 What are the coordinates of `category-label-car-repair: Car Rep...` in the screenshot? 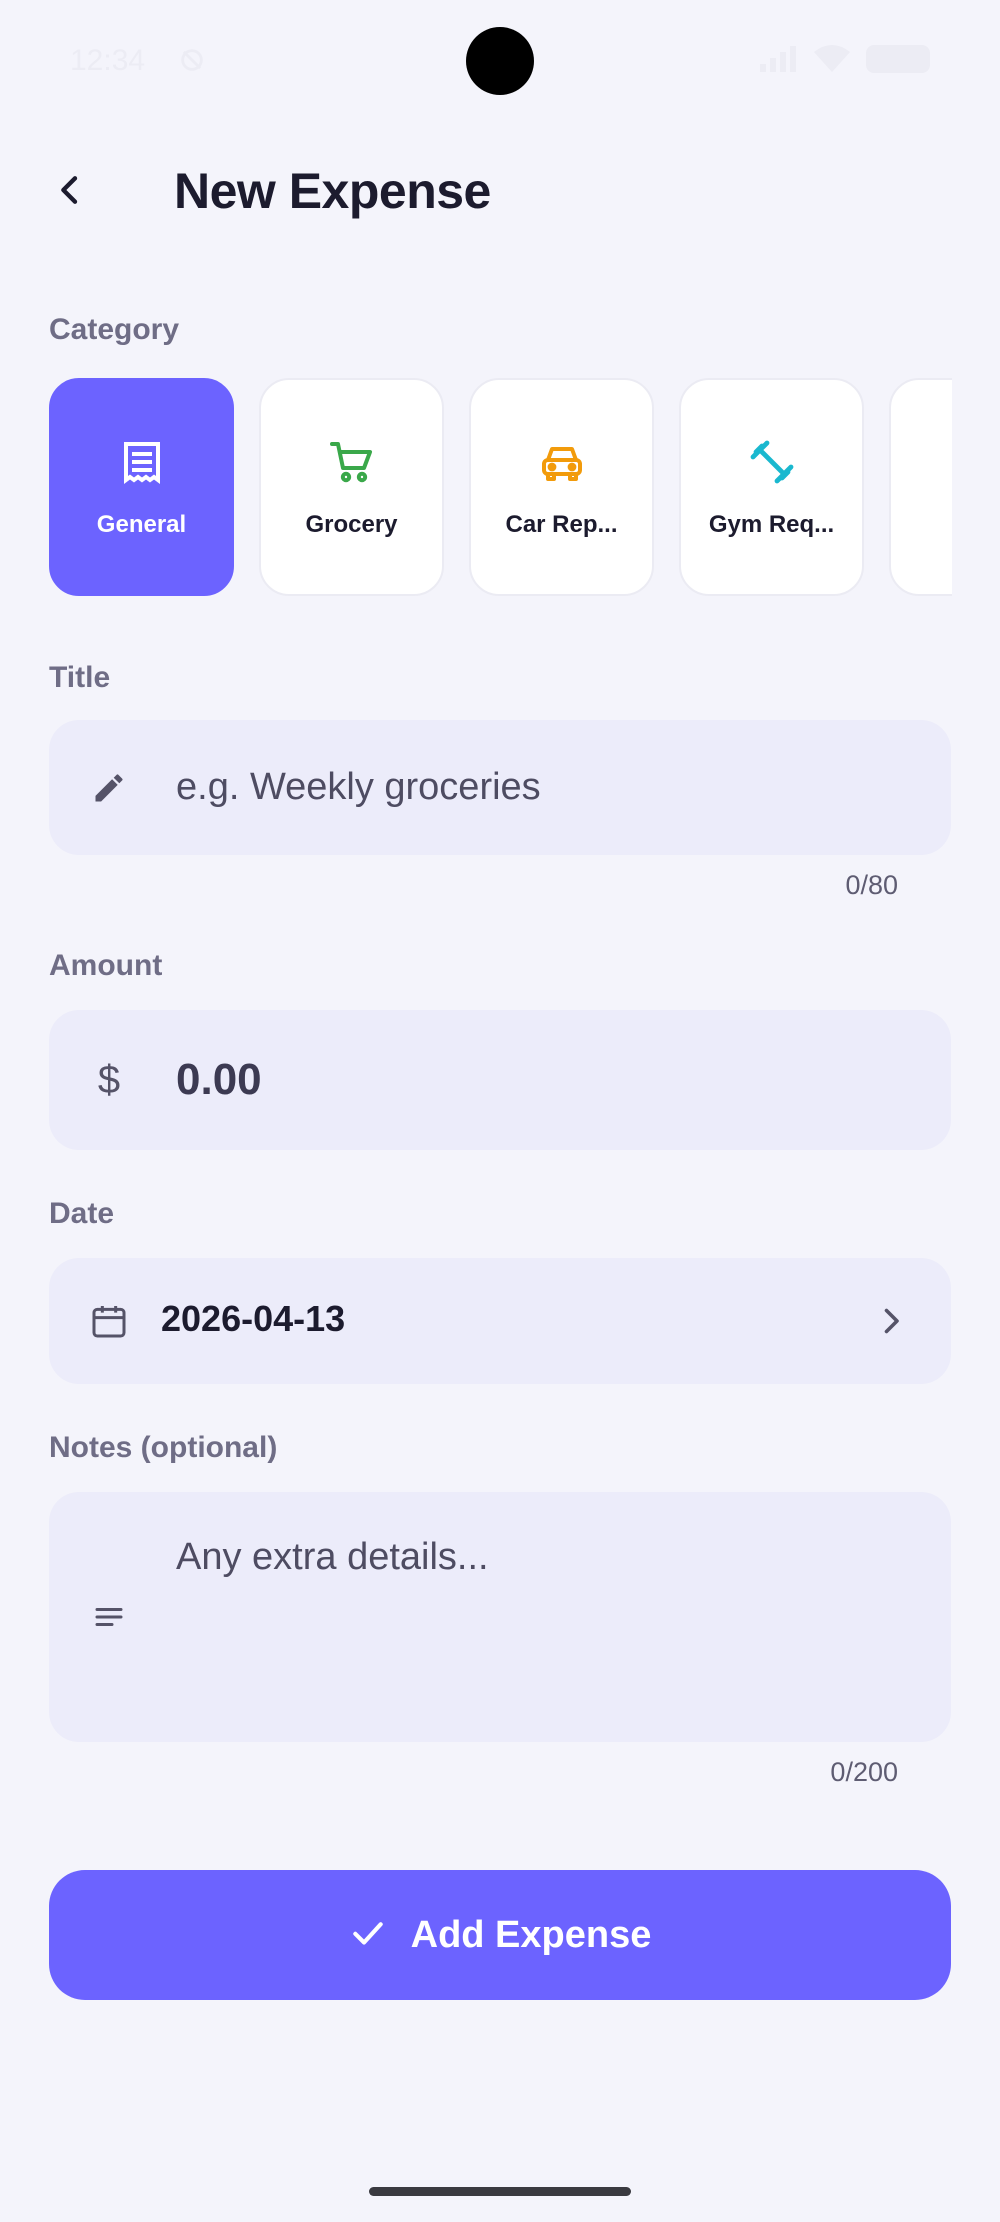 It's located at (561, 524).